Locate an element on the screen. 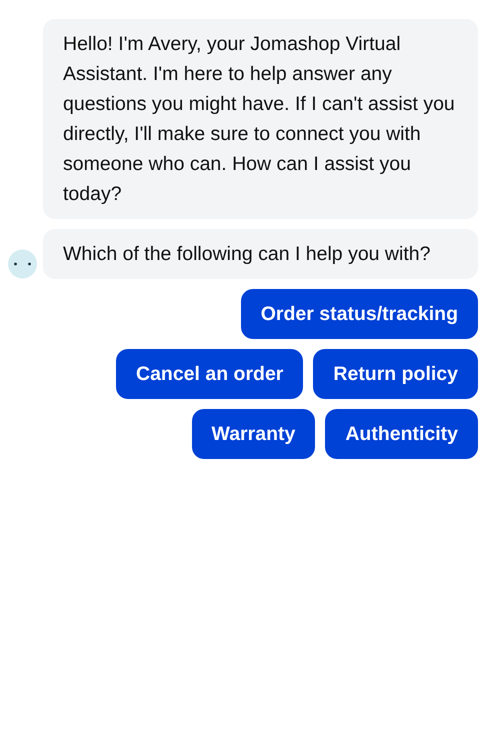  quick-reply-button: Authenticity is located at coordinates (401, 434).